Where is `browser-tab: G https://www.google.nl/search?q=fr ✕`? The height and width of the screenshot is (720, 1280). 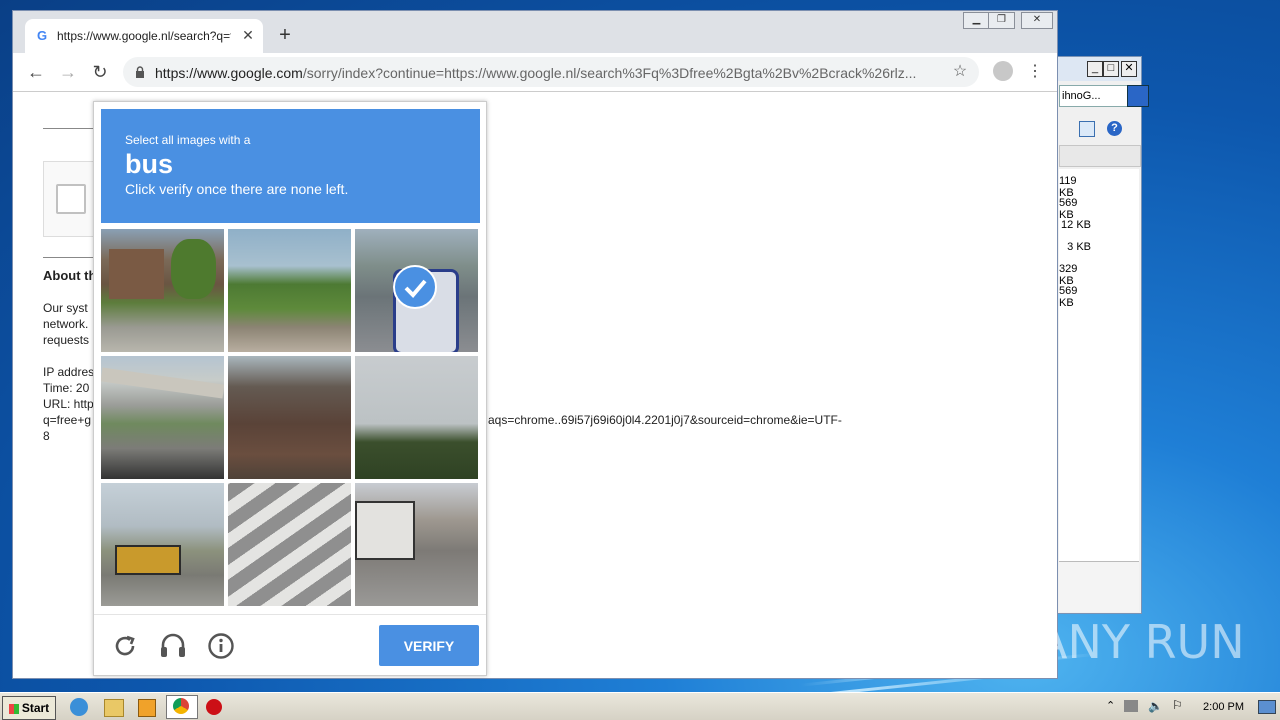
browser-tab: G https://www.google.nl/search?q=fr ✕ is located at coordinates (144, 36).